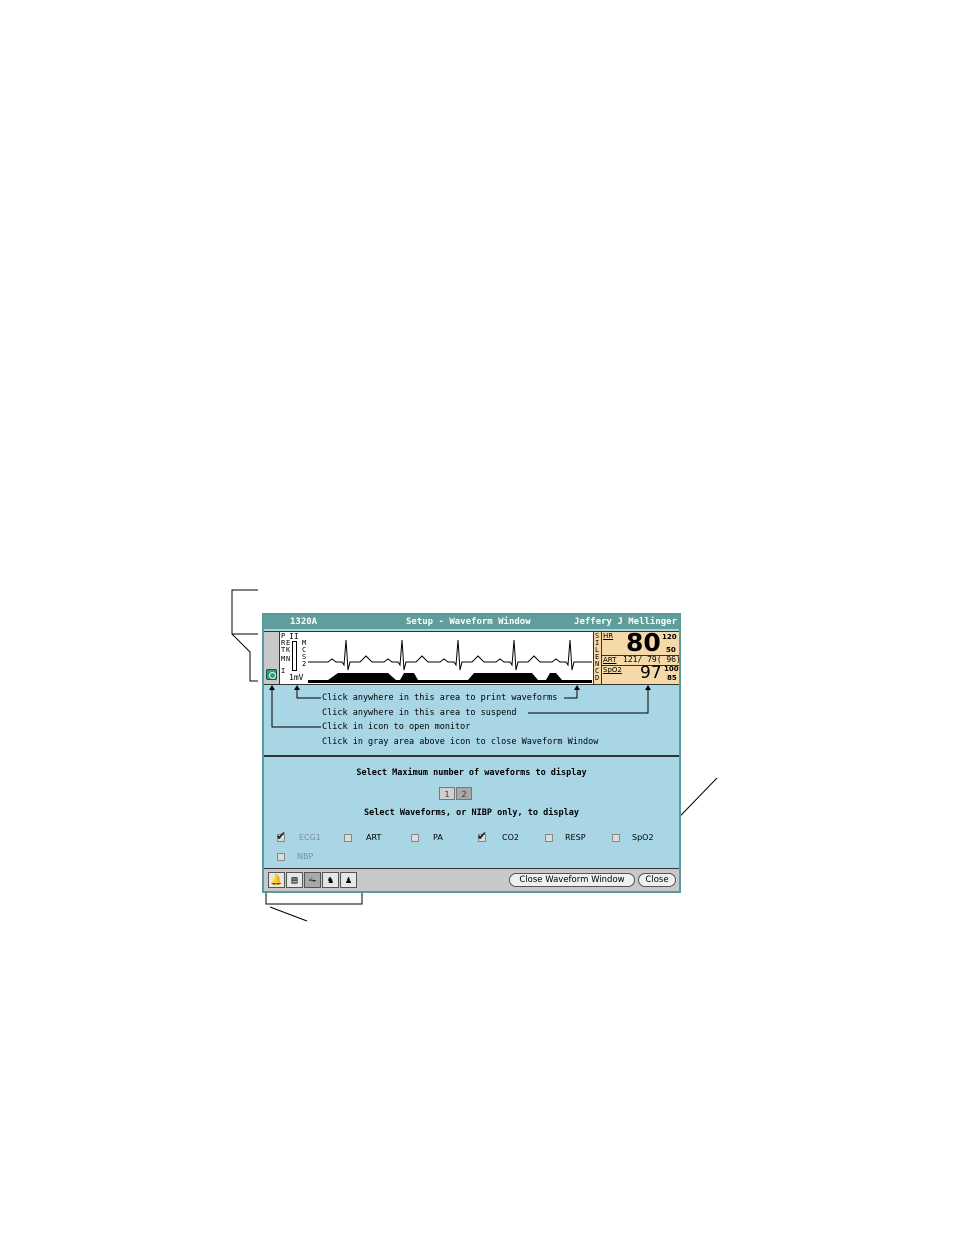 The image size is (954, 1235). I want to click on patient-name: Jeffery J Mellinger, so click(625, 622).